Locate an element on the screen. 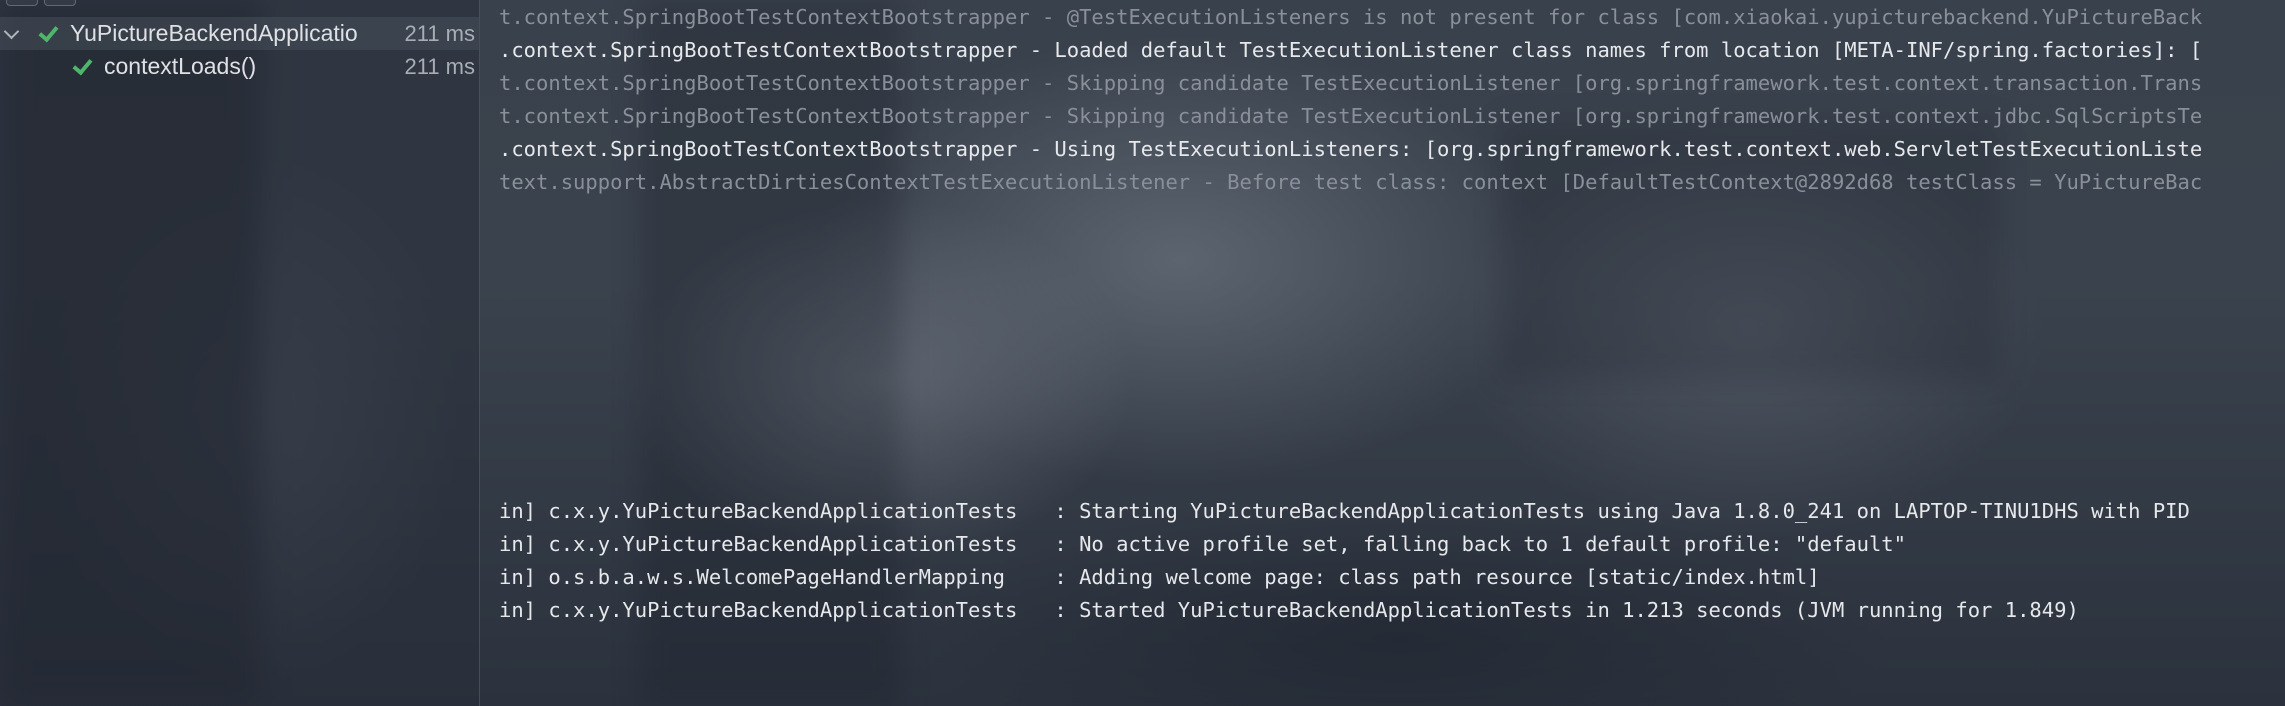 The image size is (2285, 706). test-tree-label: YuPictureBackendApplicatio is located at coordinates (214, 33).